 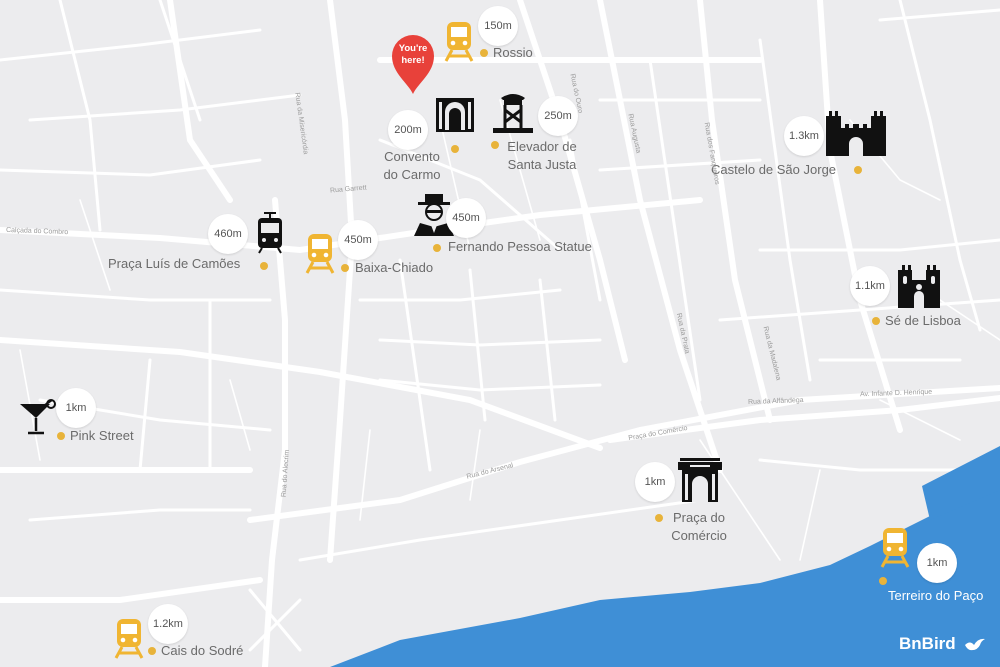 What do you see at coordinates (520, 246) in the screenshot?
I see `poi-label: Fernando Pessoa Statue` at bounding box center [520, 246].